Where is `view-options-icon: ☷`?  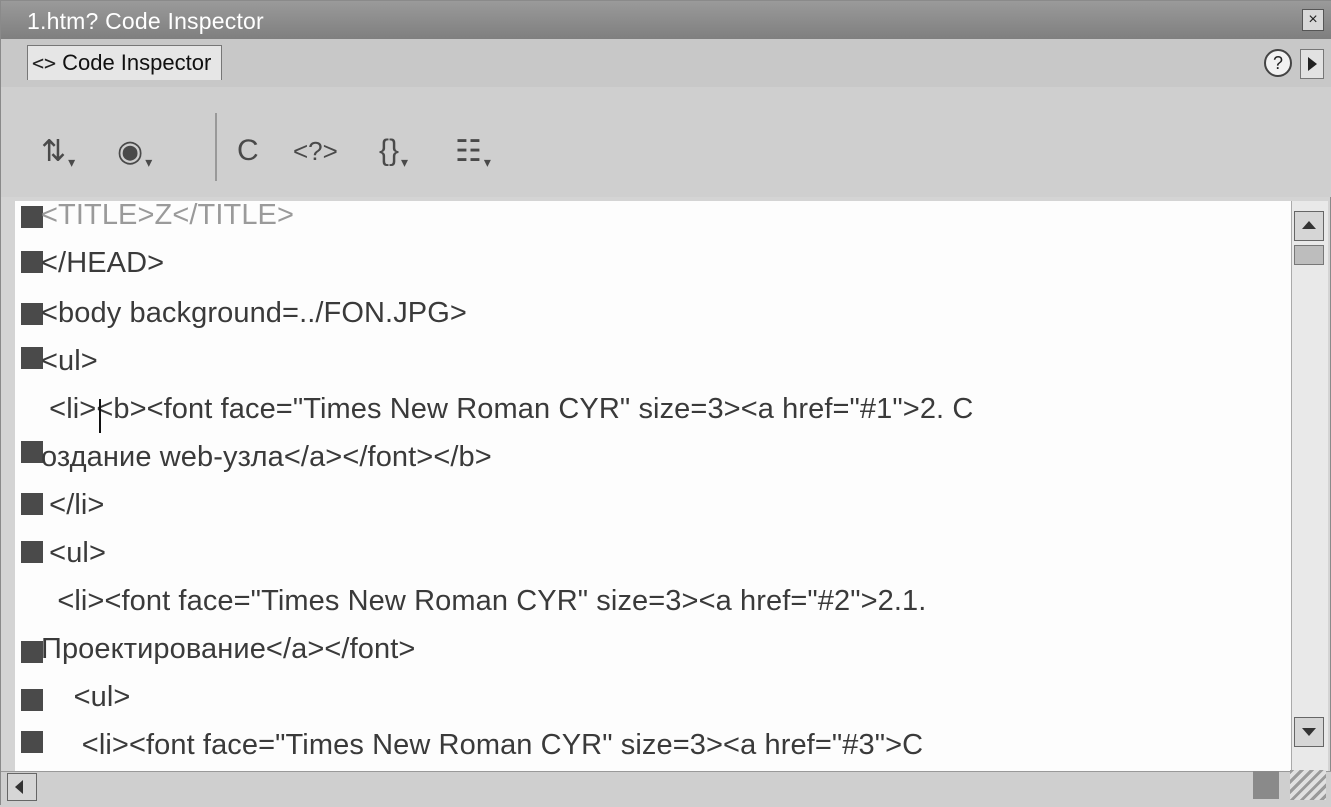
view-options-icon: ☷ is located at coordinates (468, 151).